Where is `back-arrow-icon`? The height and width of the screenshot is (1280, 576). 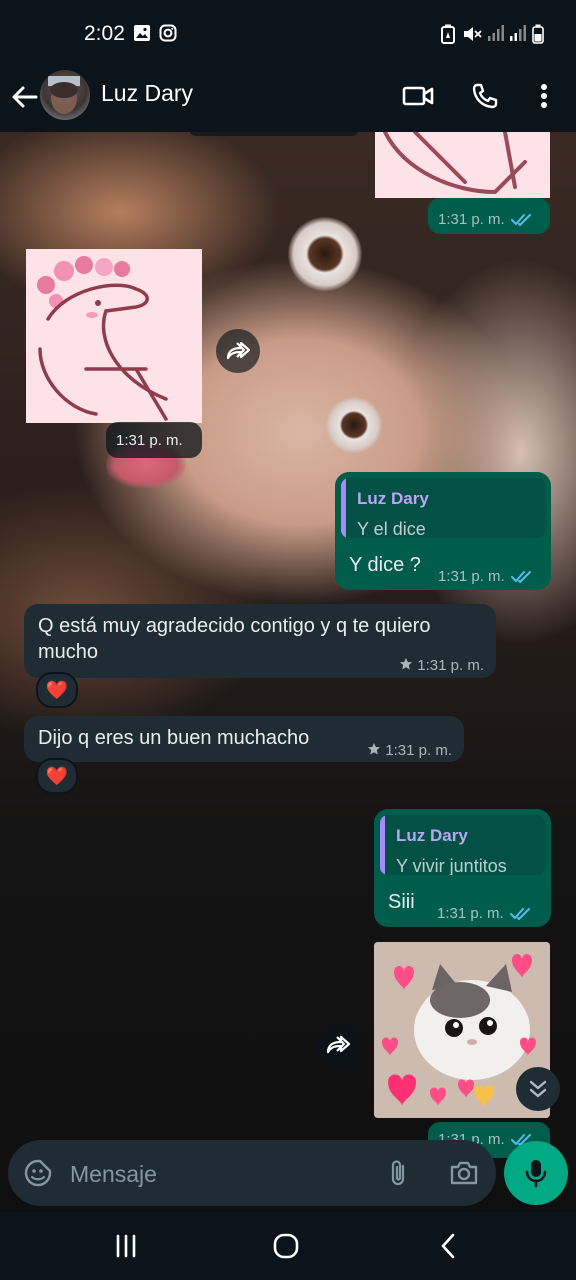 back-arrow-icon is located at coordinates (25, 97).